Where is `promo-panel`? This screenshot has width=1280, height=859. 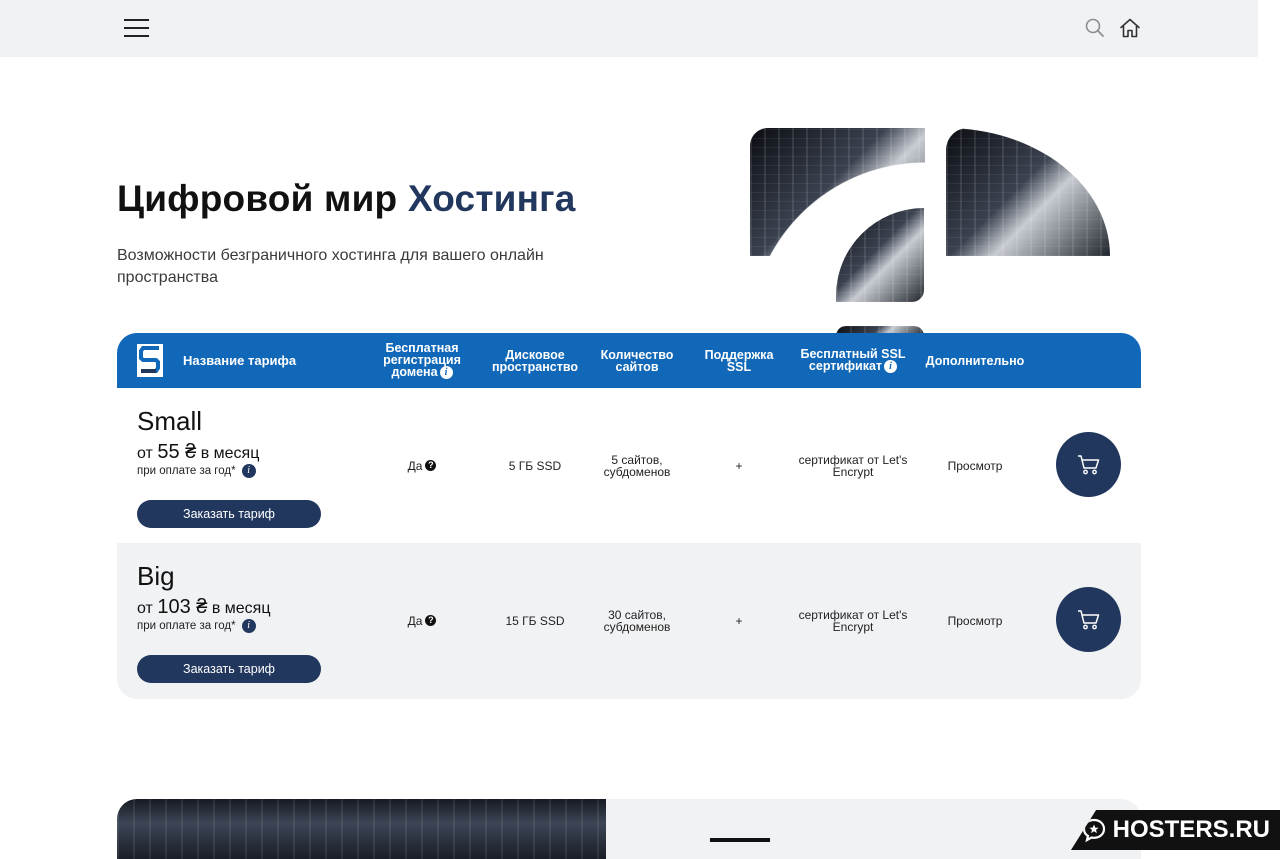
promo-panel is located at coordinates (873, 829).